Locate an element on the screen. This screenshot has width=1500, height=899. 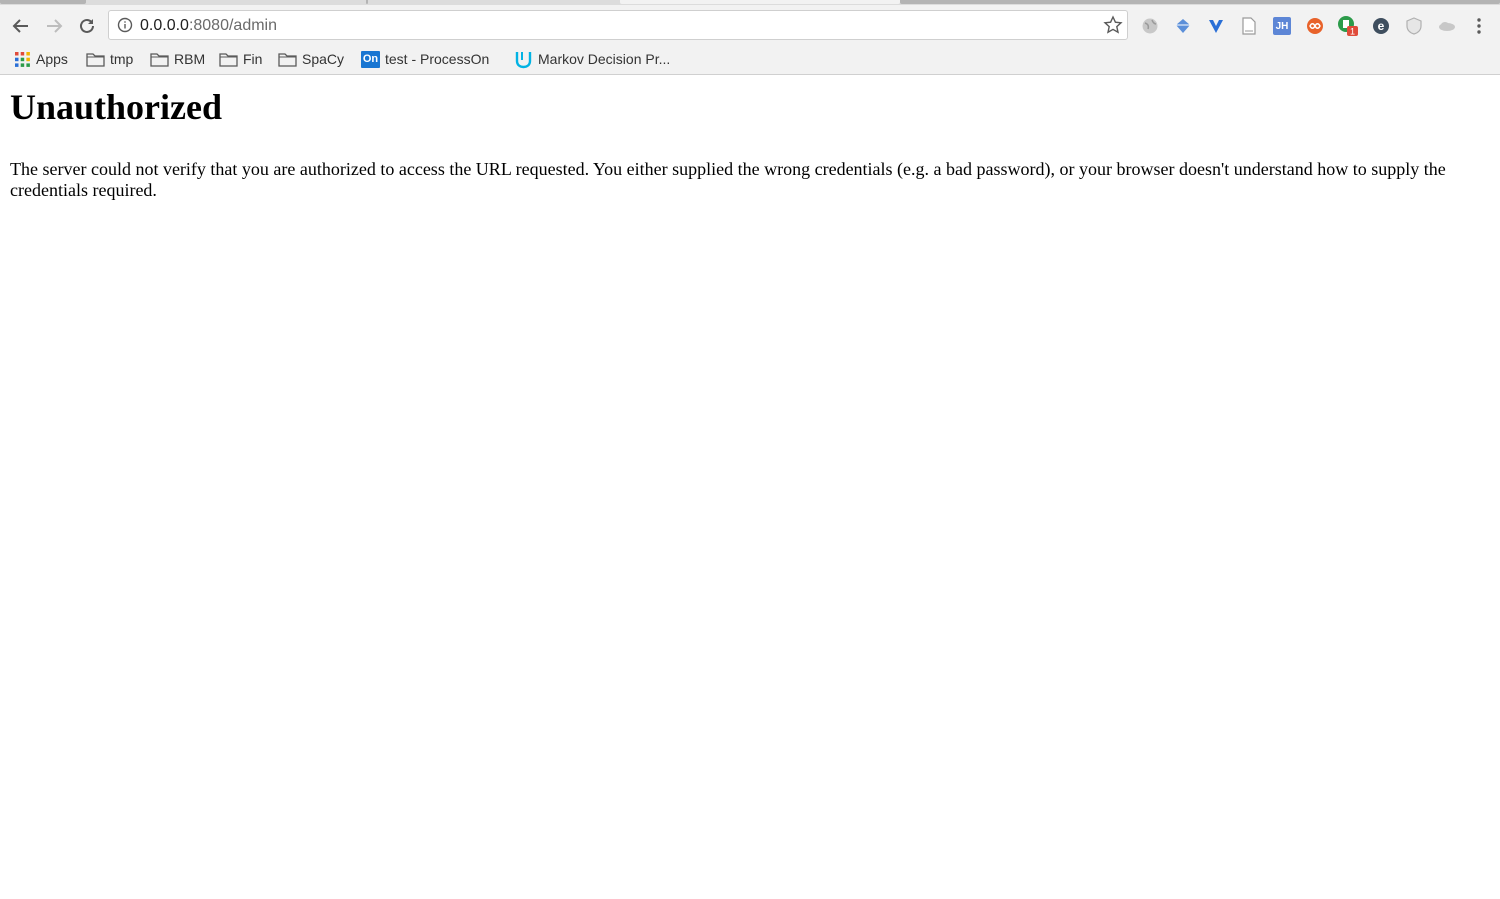
svg-text: e is located at coordinates (1381, 26).